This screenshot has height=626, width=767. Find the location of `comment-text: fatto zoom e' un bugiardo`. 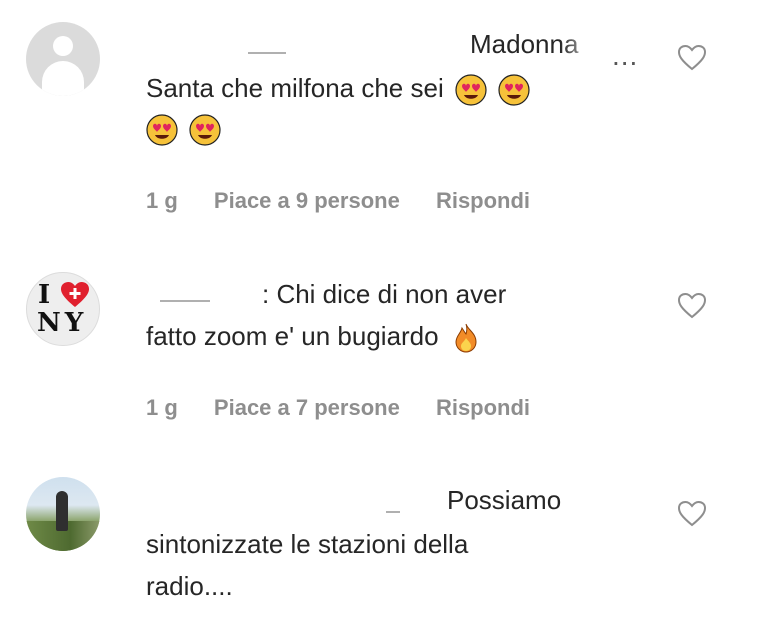

comment-text: fatto zoom e' un bugiardo is located at coordinates (314, 336).